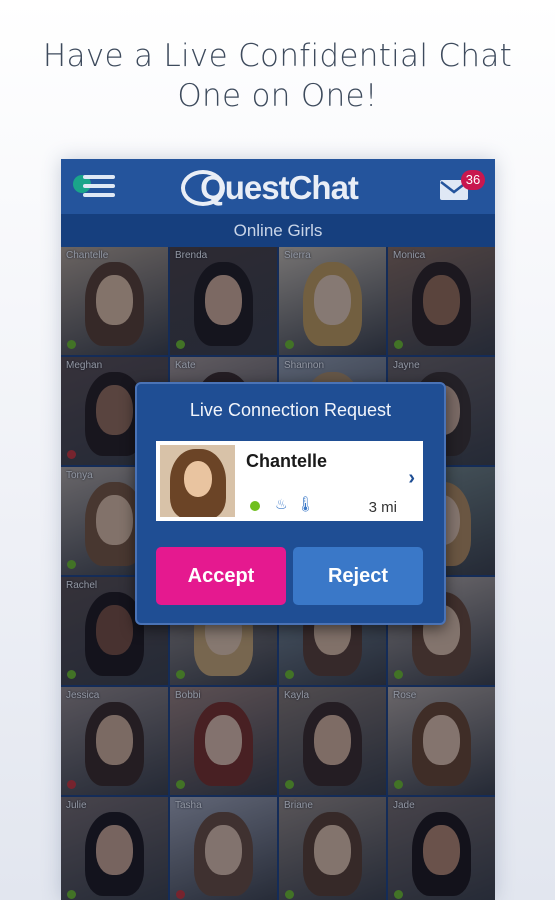 This screenshot has height=900, width=555. What do you see at coordinates (287, 461) in the screenshot?
I see `requester-name: Chantelle` at bounding box center [287, 461].